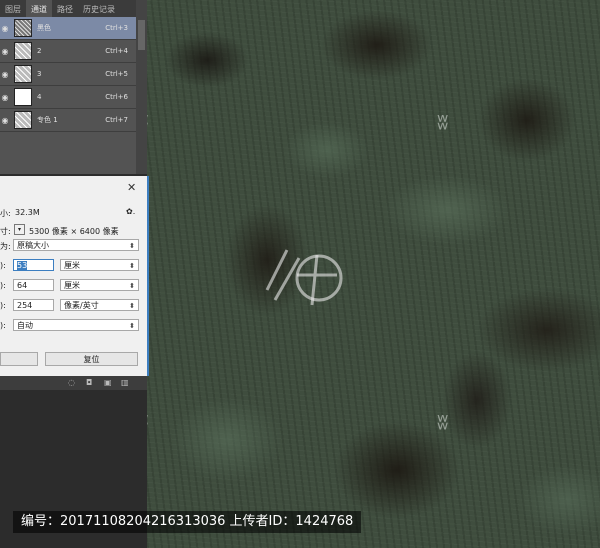  What do you see at coordinates (89, 382) in the screenshot?
I see `mask-icon: ◘` at bounding box center [89, 382].